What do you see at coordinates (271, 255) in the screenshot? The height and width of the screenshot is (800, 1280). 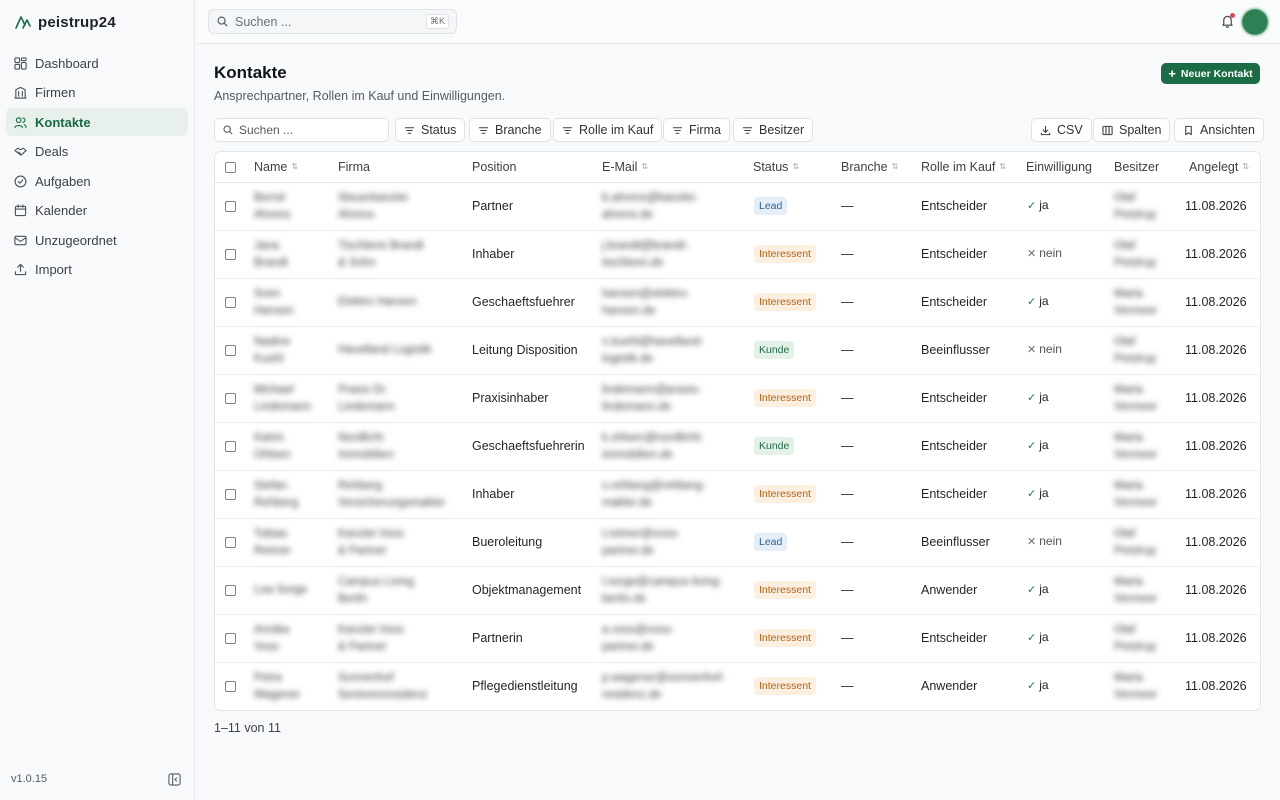 I see `contact-name: Jana Brandt` at bounding box center [271, 255].